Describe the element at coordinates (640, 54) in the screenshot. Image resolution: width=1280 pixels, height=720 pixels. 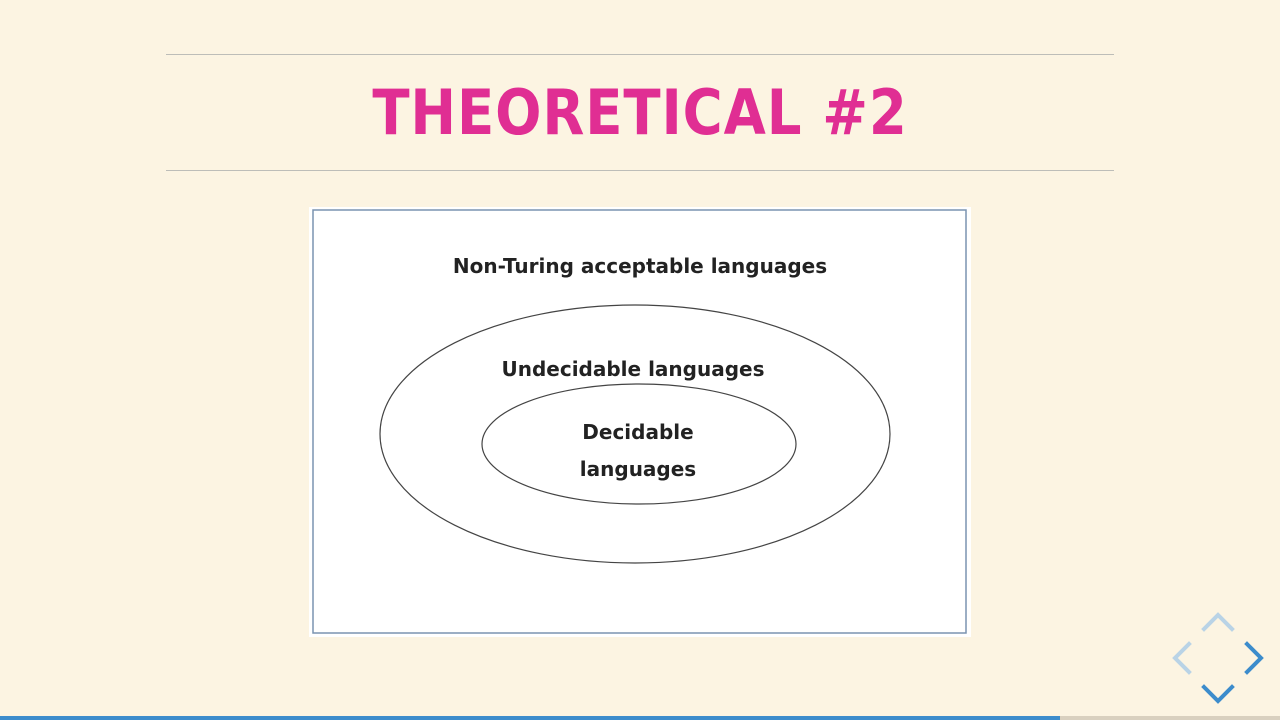
I see `top-divider` at that location.